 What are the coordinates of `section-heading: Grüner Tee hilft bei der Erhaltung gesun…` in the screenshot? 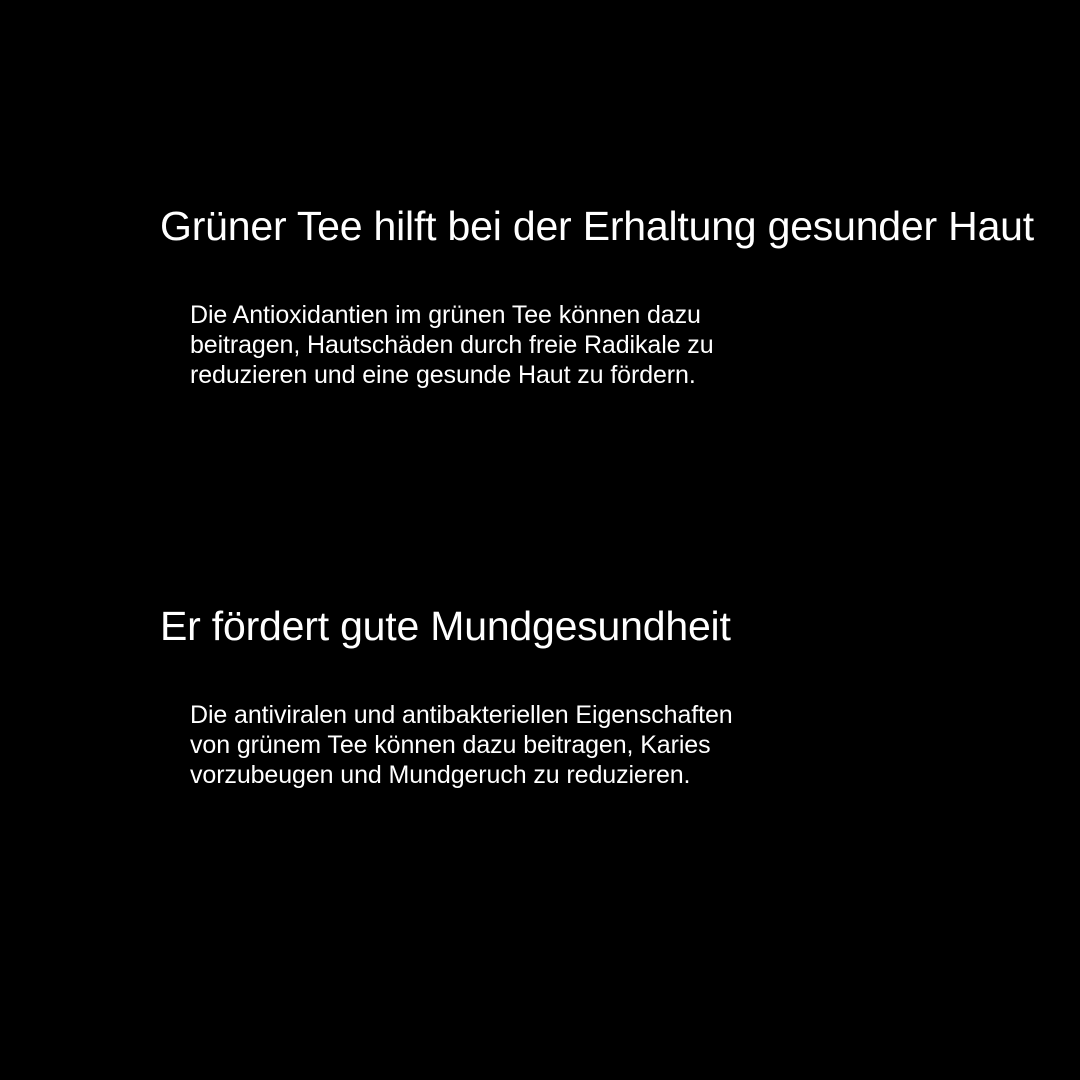 It's located at (597, 226).